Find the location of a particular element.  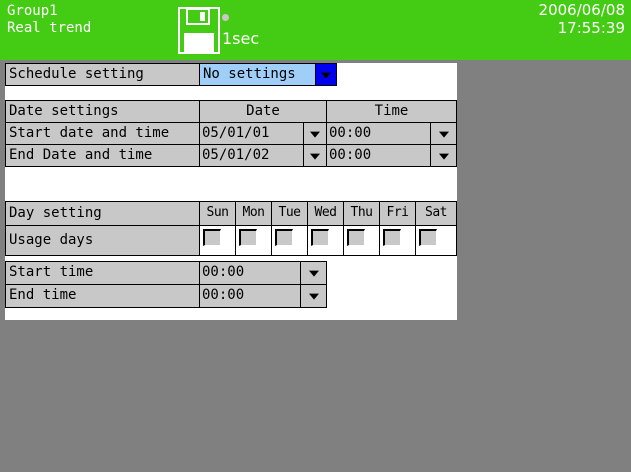

start-time-dropdown is located at coordinates (443, 133).